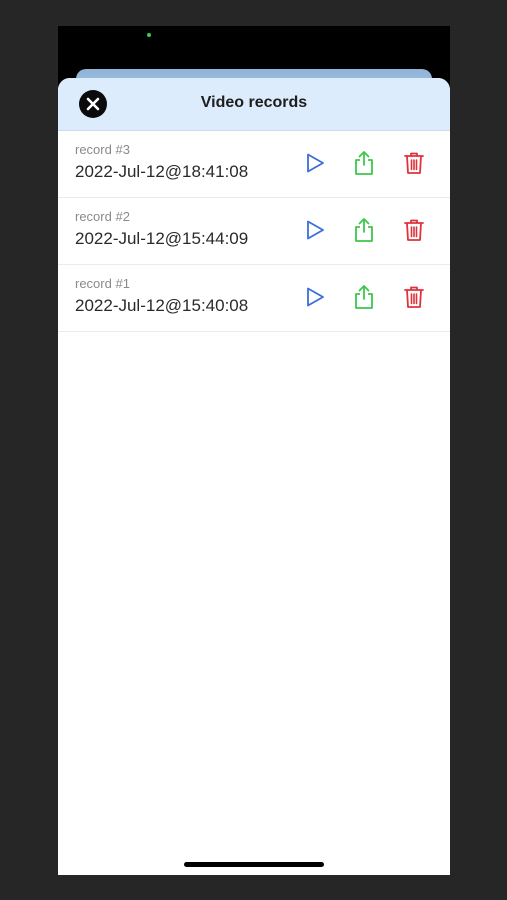  I want to click on list-item: record #3 2022-Jul-12@18:41:08, so click(254, 164).